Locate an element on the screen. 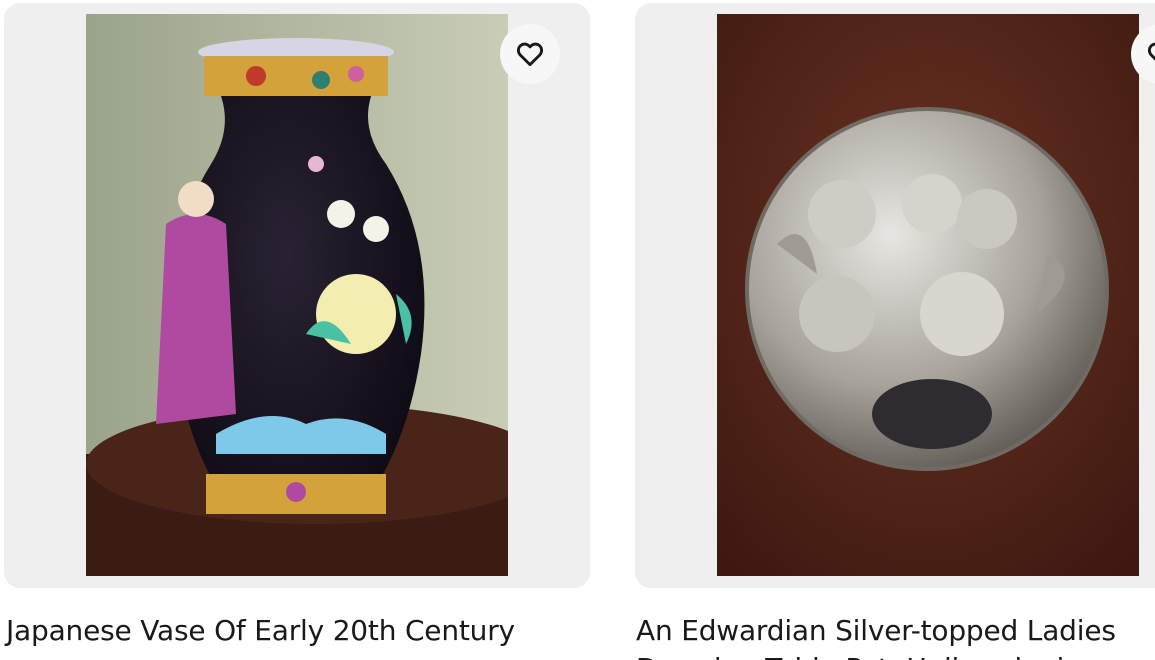  watch-button is located at coordinates (530, 54).